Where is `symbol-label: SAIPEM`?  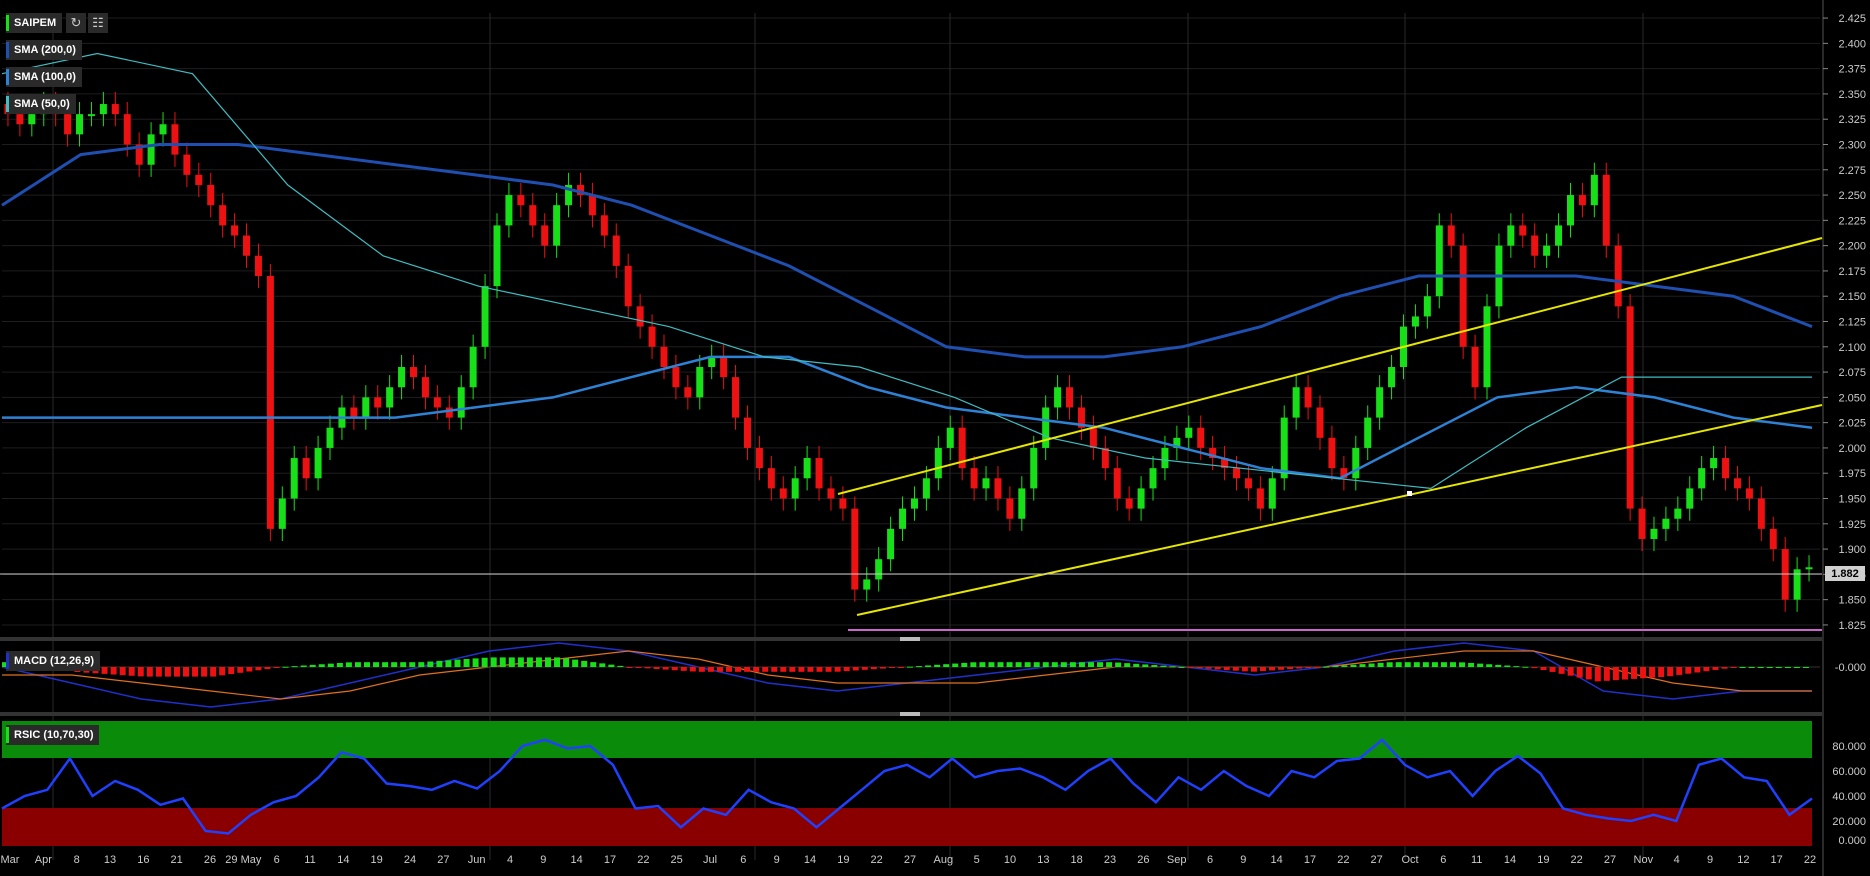
symbol-label: SAIPEM is located at coordinates (35, 23).